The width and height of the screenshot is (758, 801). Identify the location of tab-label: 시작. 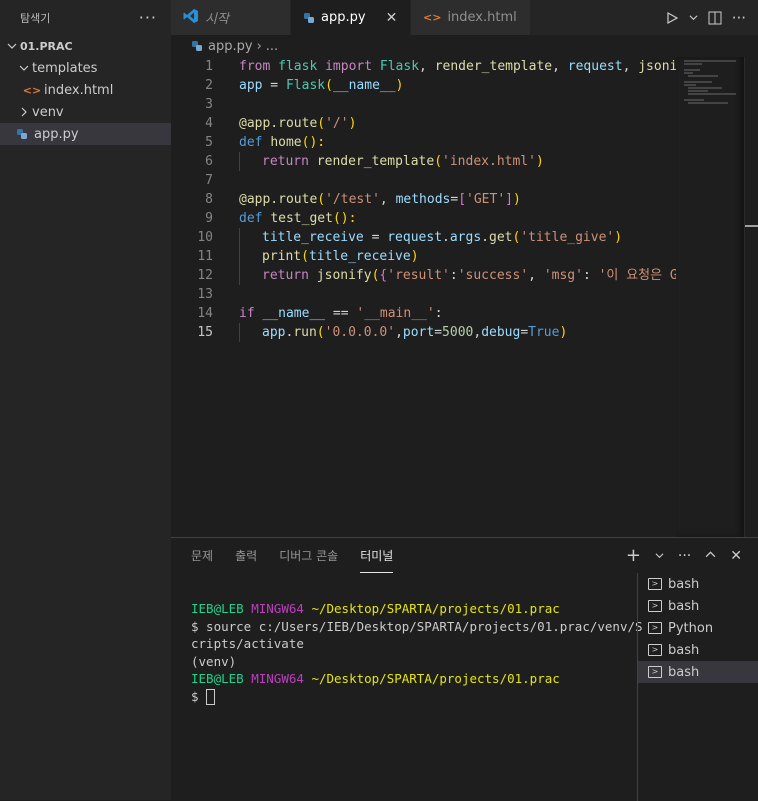
(217, 19).